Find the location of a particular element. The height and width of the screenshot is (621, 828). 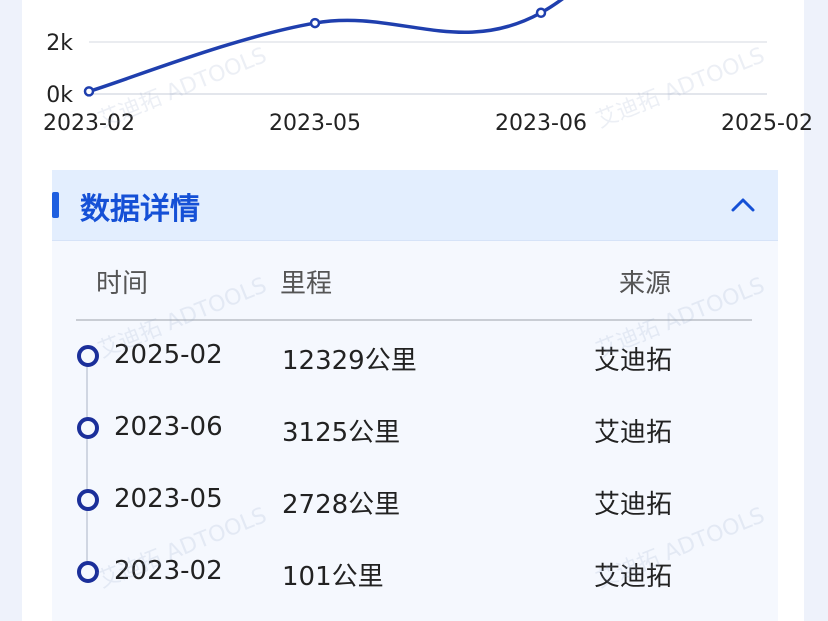

row-time: 2023-06 is located at coordinates (168, 427).